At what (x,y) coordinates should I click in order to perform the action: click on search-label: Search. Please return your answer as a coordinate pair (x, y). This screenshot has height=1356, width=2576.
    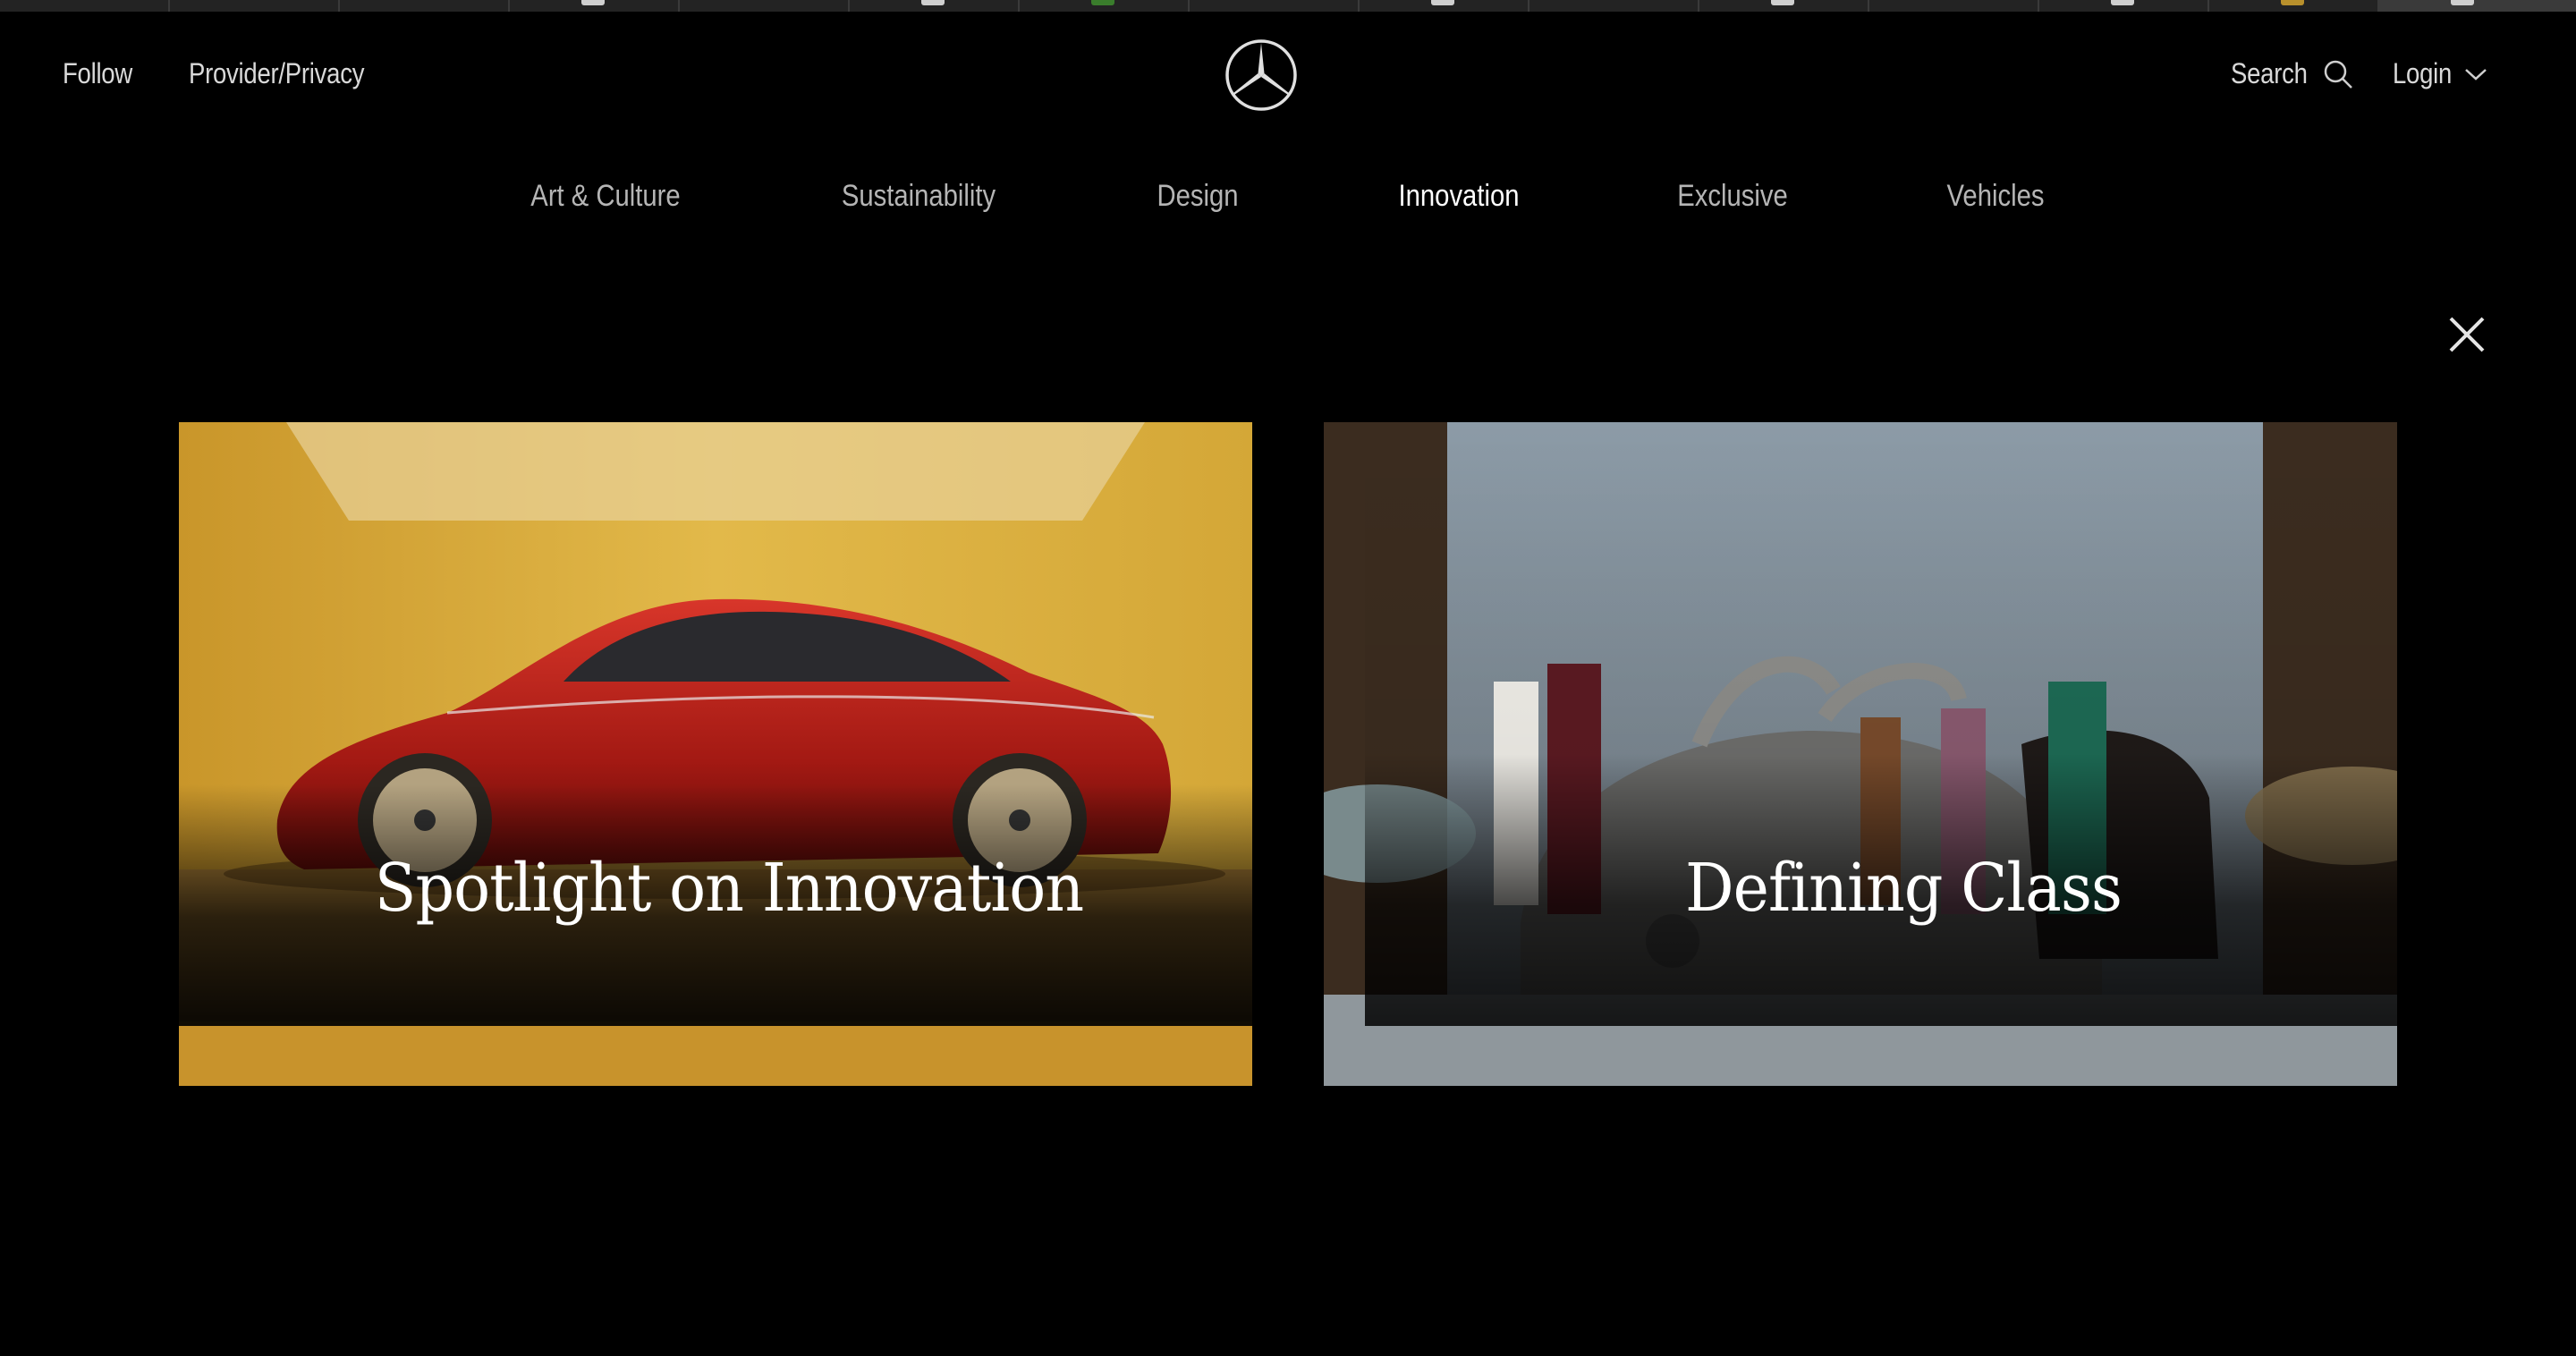
    Looking at the image, I should click on (2269, 73).